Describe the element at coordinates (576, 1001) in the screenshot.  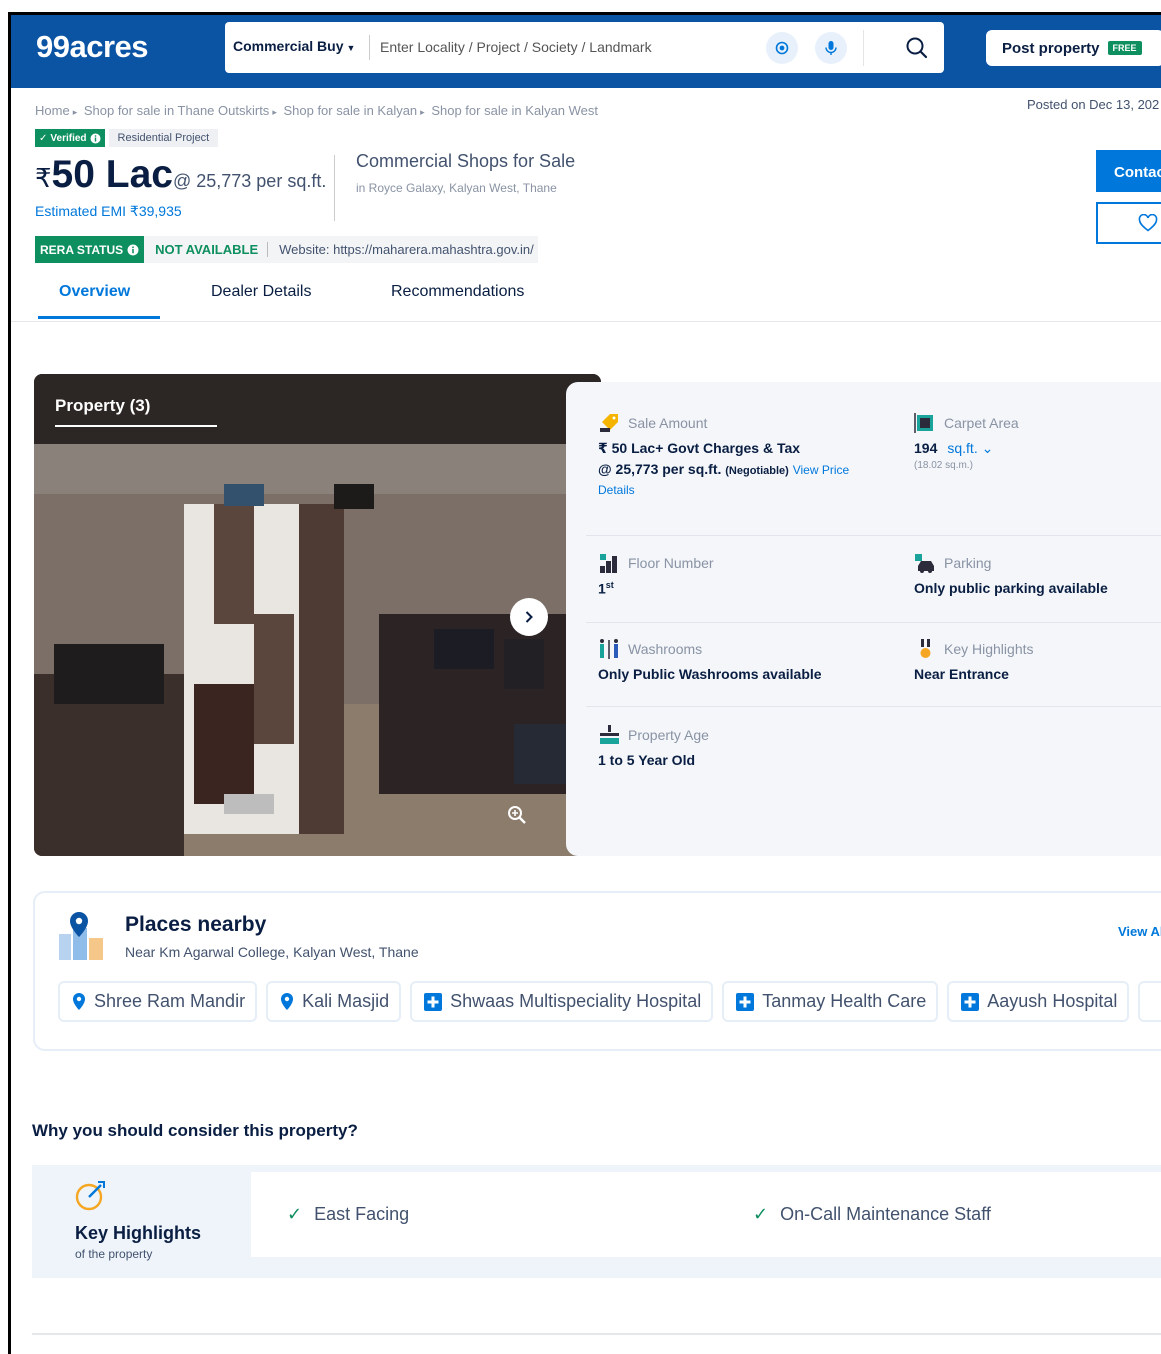
I see `place-chip-label: Shwaas Multispeciality Hospital` at that location.